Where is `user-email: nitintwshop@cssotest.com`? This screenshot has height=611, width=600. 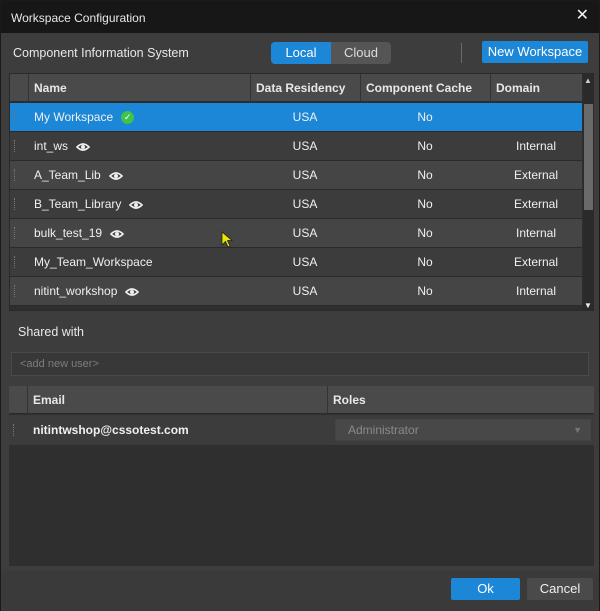
user-email: nitintwshop@cssotest.com is located at coordinates (111, 430).